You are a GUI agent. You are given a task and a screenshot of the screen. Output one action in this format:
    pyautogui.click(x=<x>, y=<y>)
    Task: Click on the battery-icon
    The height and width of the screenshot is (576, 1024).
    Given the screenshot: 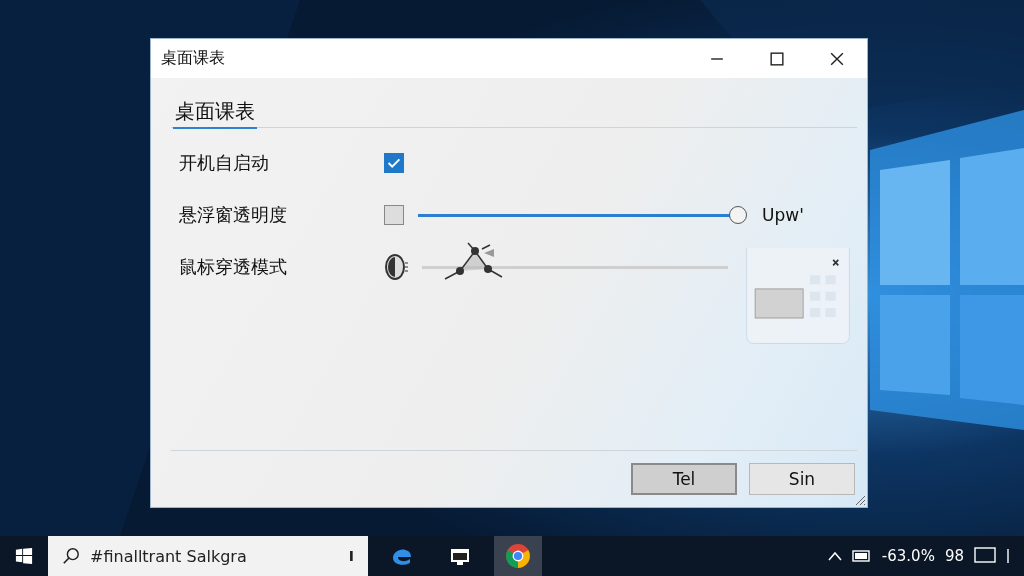 What is the action you would take?
    pyautogui.click(x=861, y=556)
    